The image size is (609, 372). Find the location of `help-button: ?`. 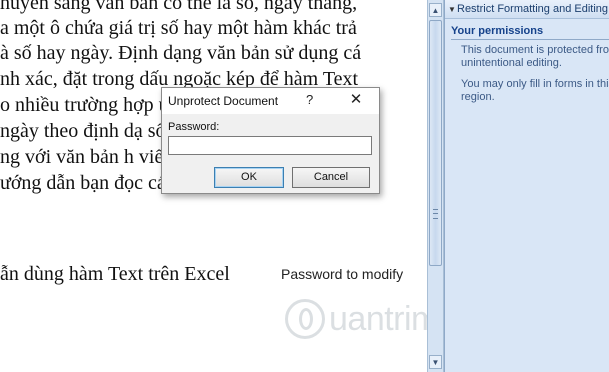

help-button: ? is located at coordinates (309, 99).